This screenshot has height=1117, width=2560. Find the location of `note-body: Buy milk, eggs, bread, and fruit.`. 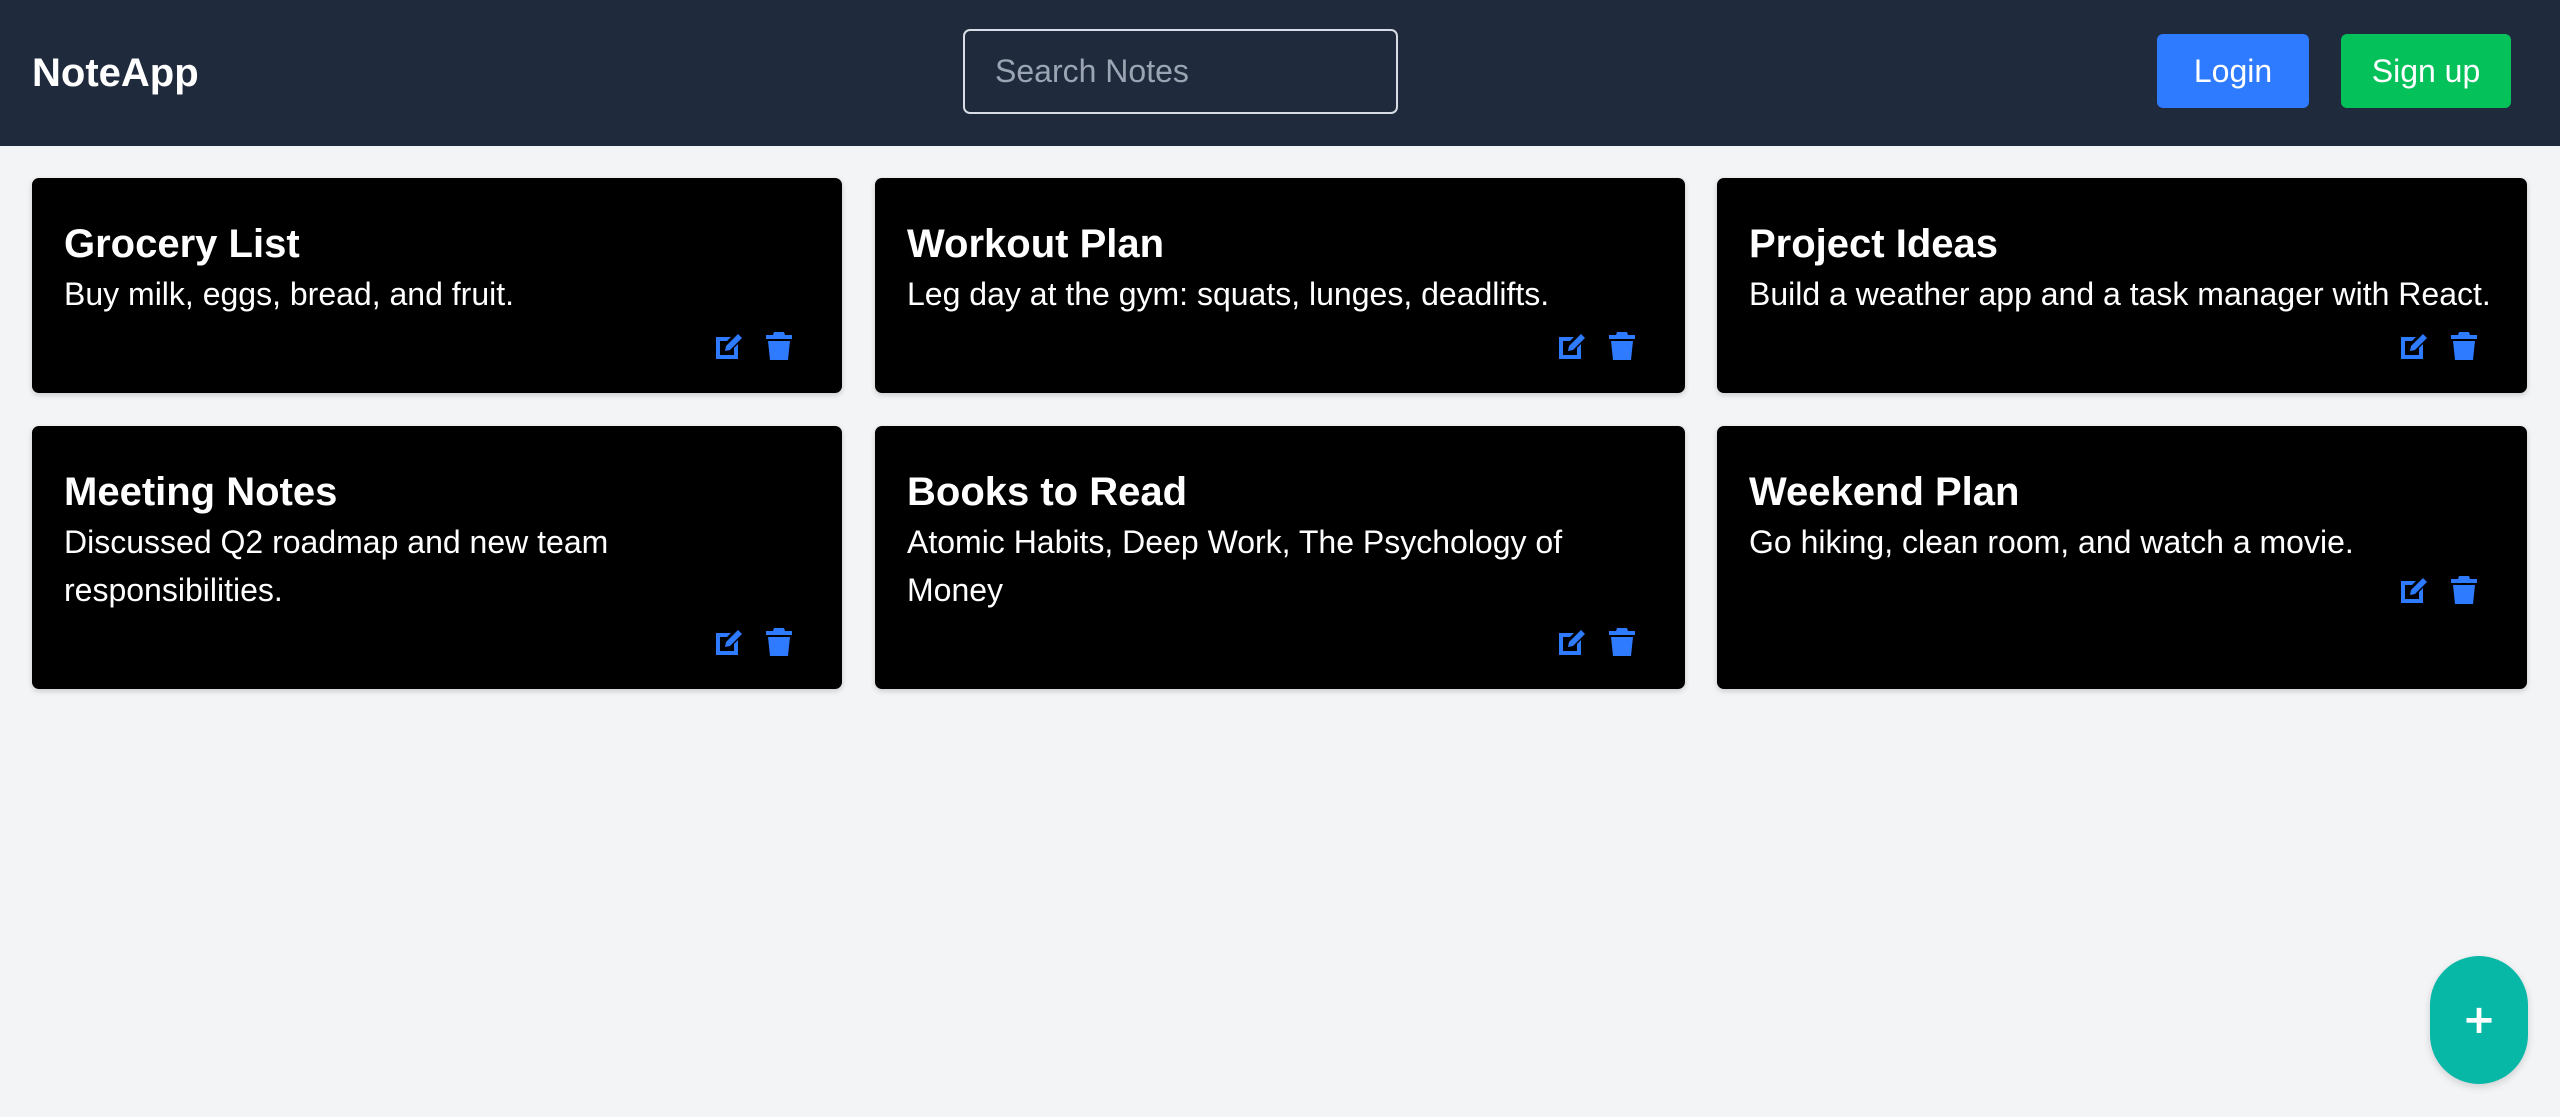

note-body: Buy milk, eggs, bread, and fruit. is located at coordinates (289, 294).